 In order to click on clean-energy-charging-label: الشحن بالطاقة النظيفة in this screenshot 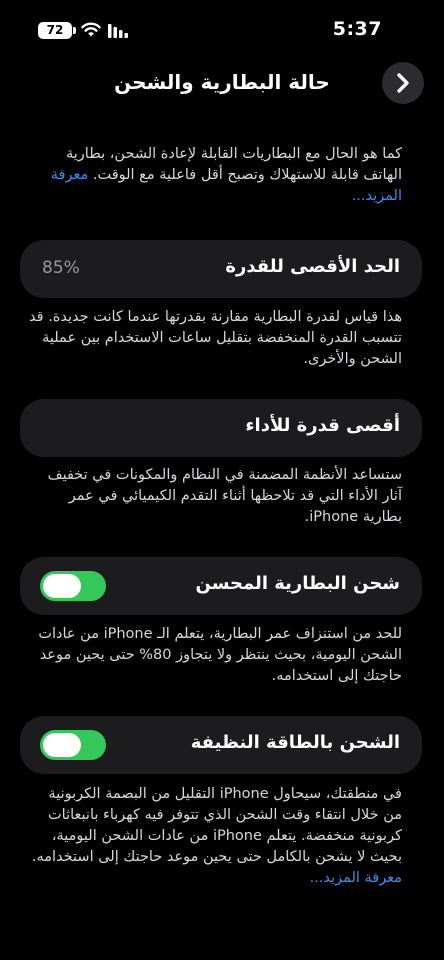, I will do `click(295, 742)`.